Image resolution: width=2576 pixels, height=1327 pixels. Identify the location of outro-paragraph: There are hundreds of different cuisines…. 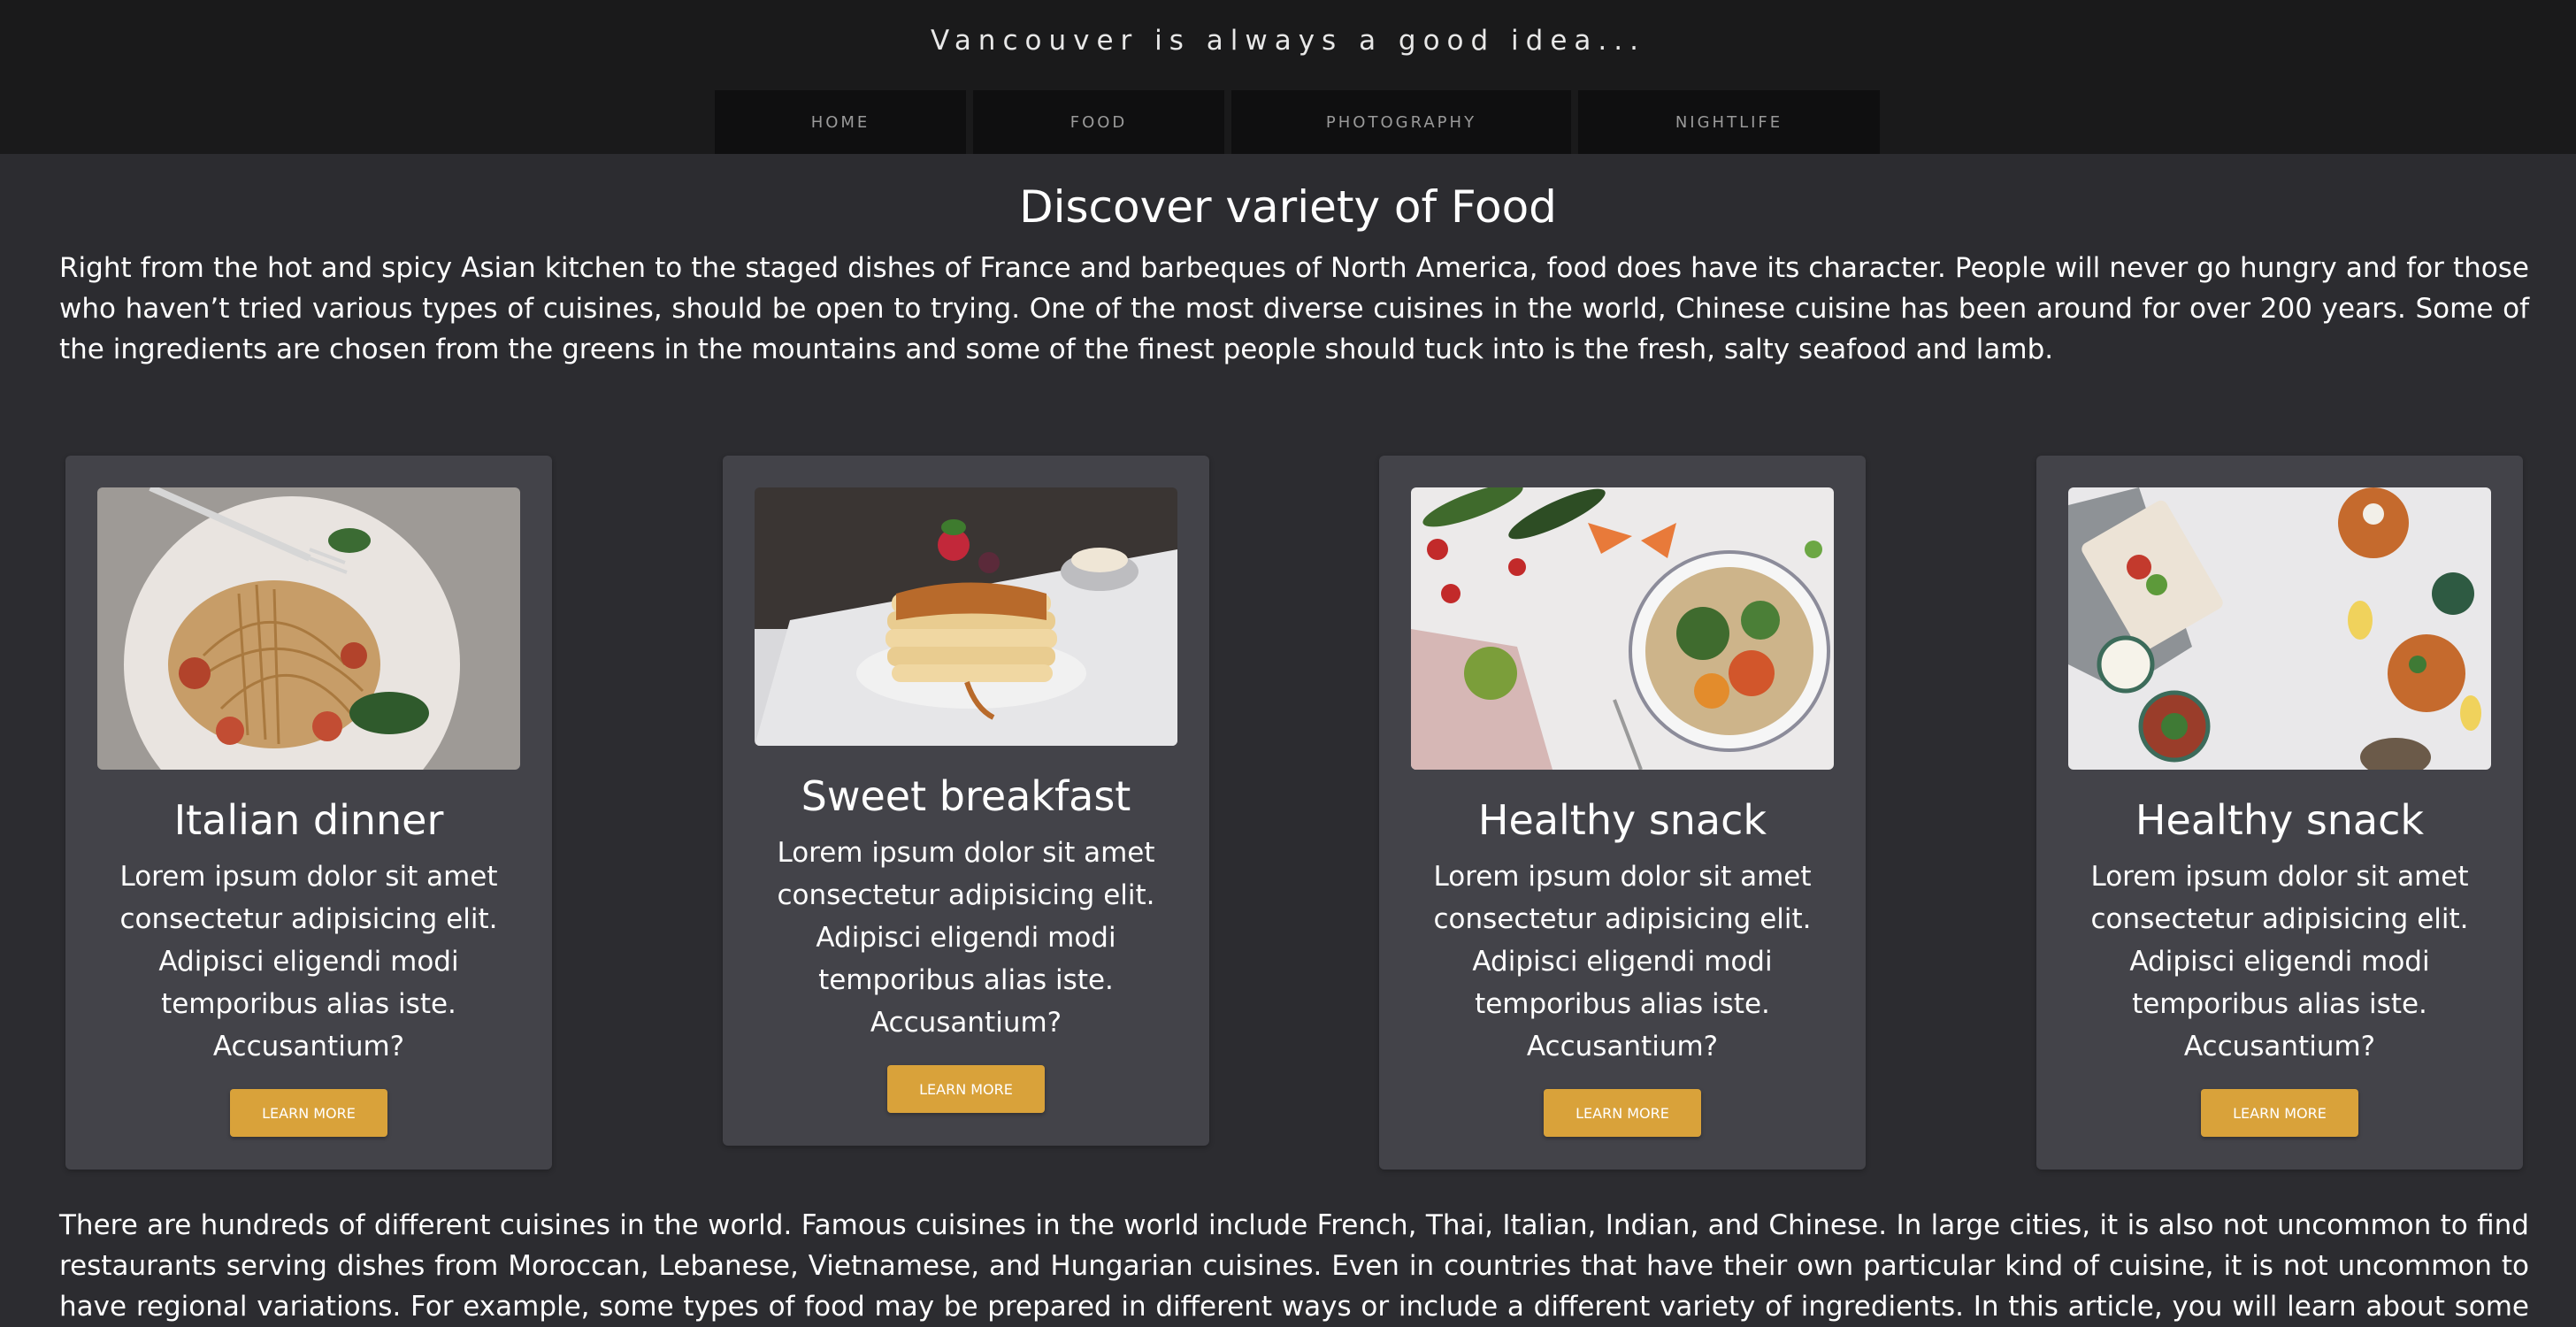
(1294, 1266).